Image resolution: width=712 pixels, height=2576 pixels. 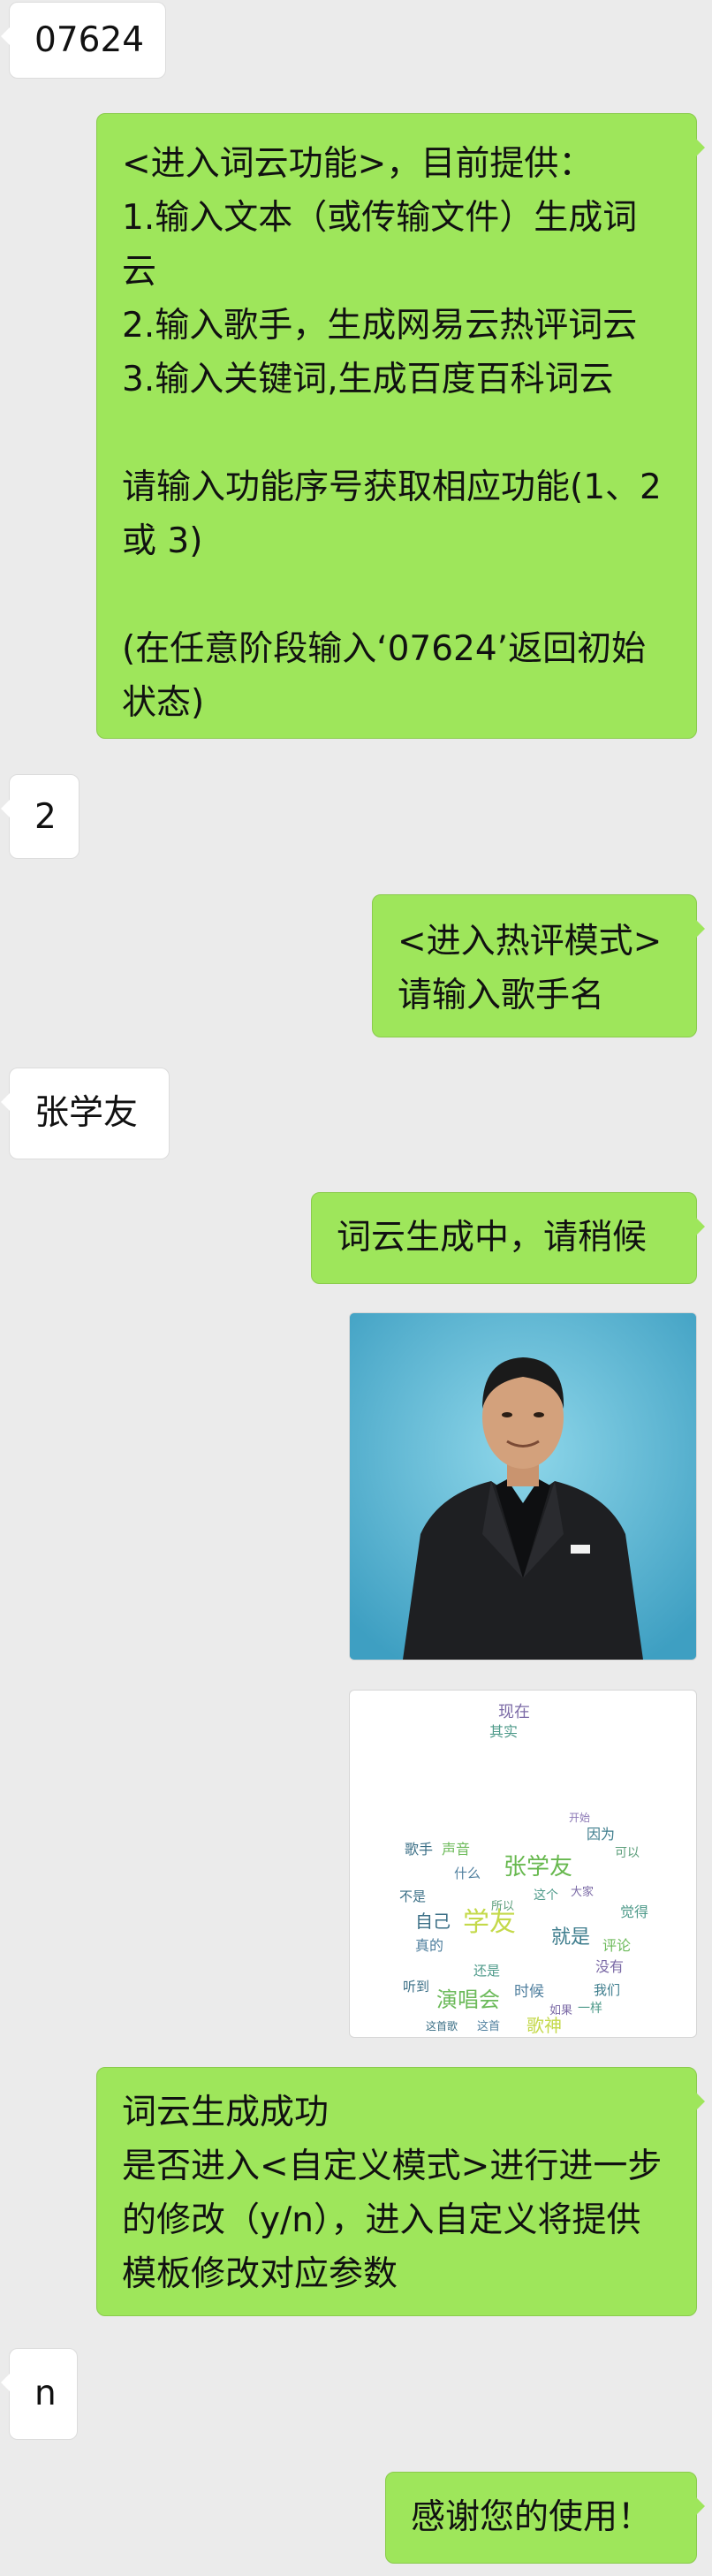 What do you see at coordinates (514, 1712) in the screenshot?
I see `word-cloud-word: 现在` at bounding box center [514, 1712].